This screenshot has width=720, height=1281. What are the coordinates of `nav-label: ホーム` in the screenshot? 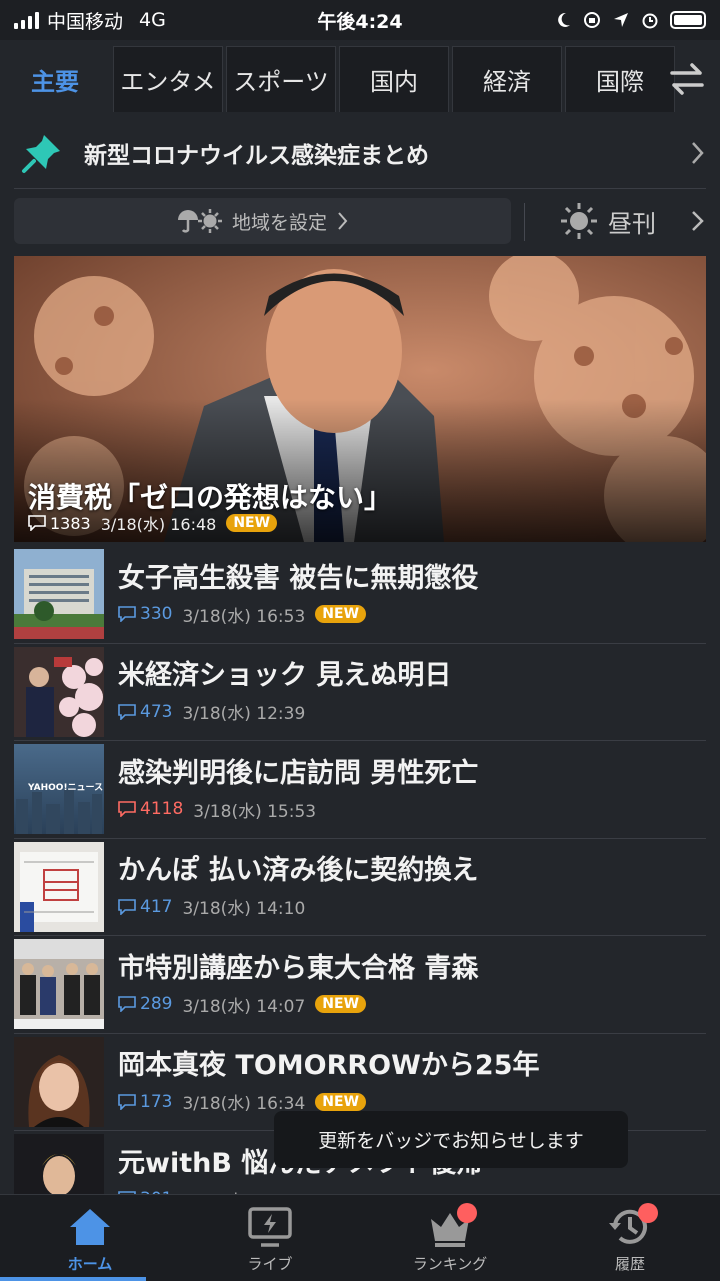 It's located at (90, 1264).